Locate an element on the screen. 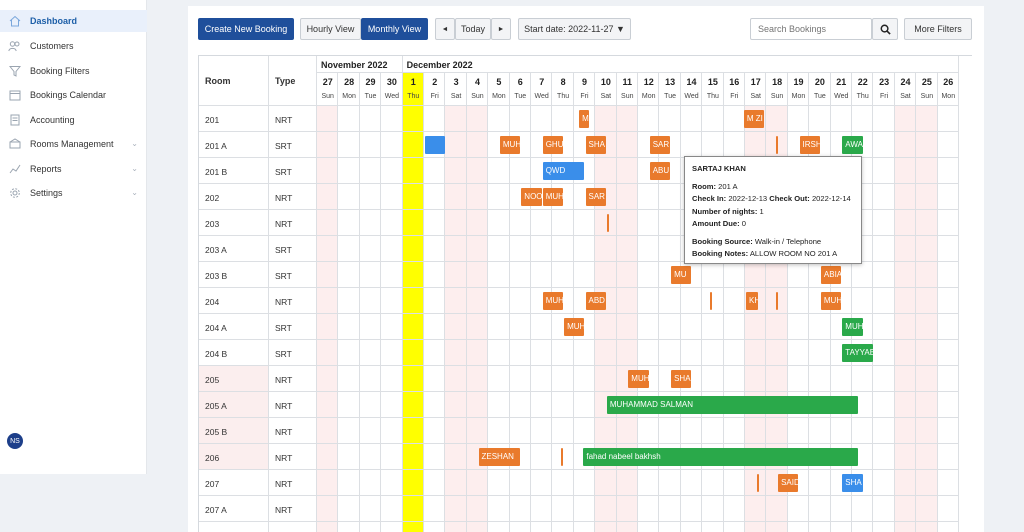 This screenshot has width=1024, height=532. booking-block: ZESHAN is located at coordinates (499, 457).